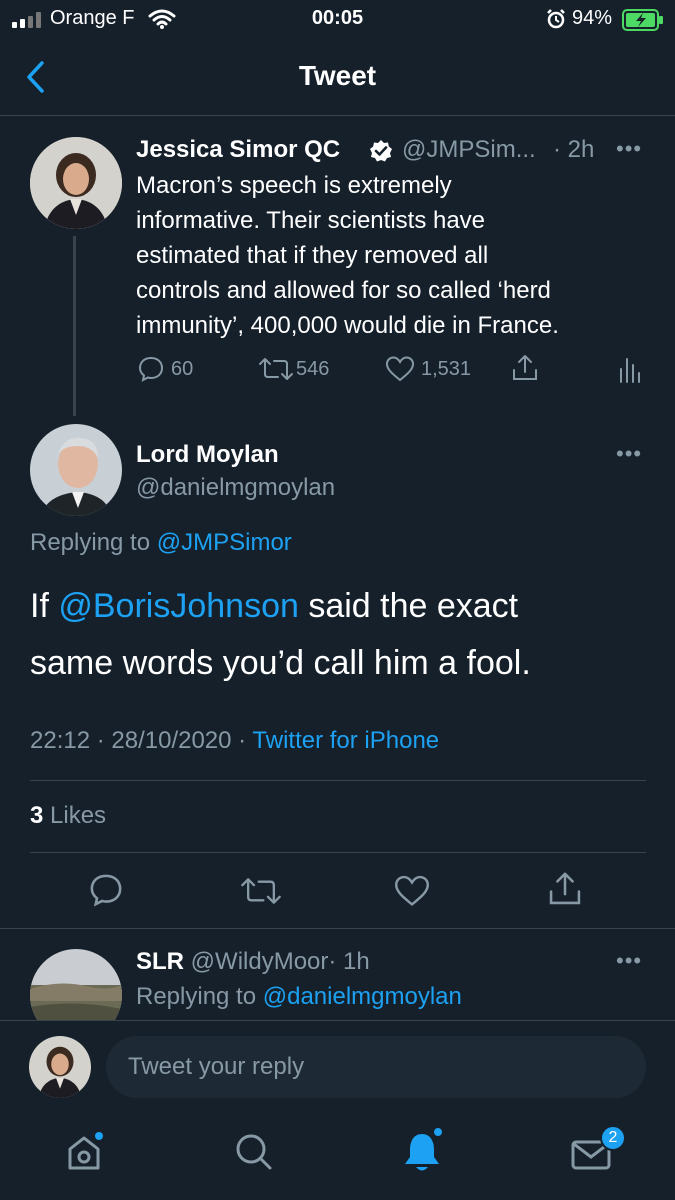 The width and height of the screenshot is (675, 1200). I want to click on alarm-icon, so click(556, 19).